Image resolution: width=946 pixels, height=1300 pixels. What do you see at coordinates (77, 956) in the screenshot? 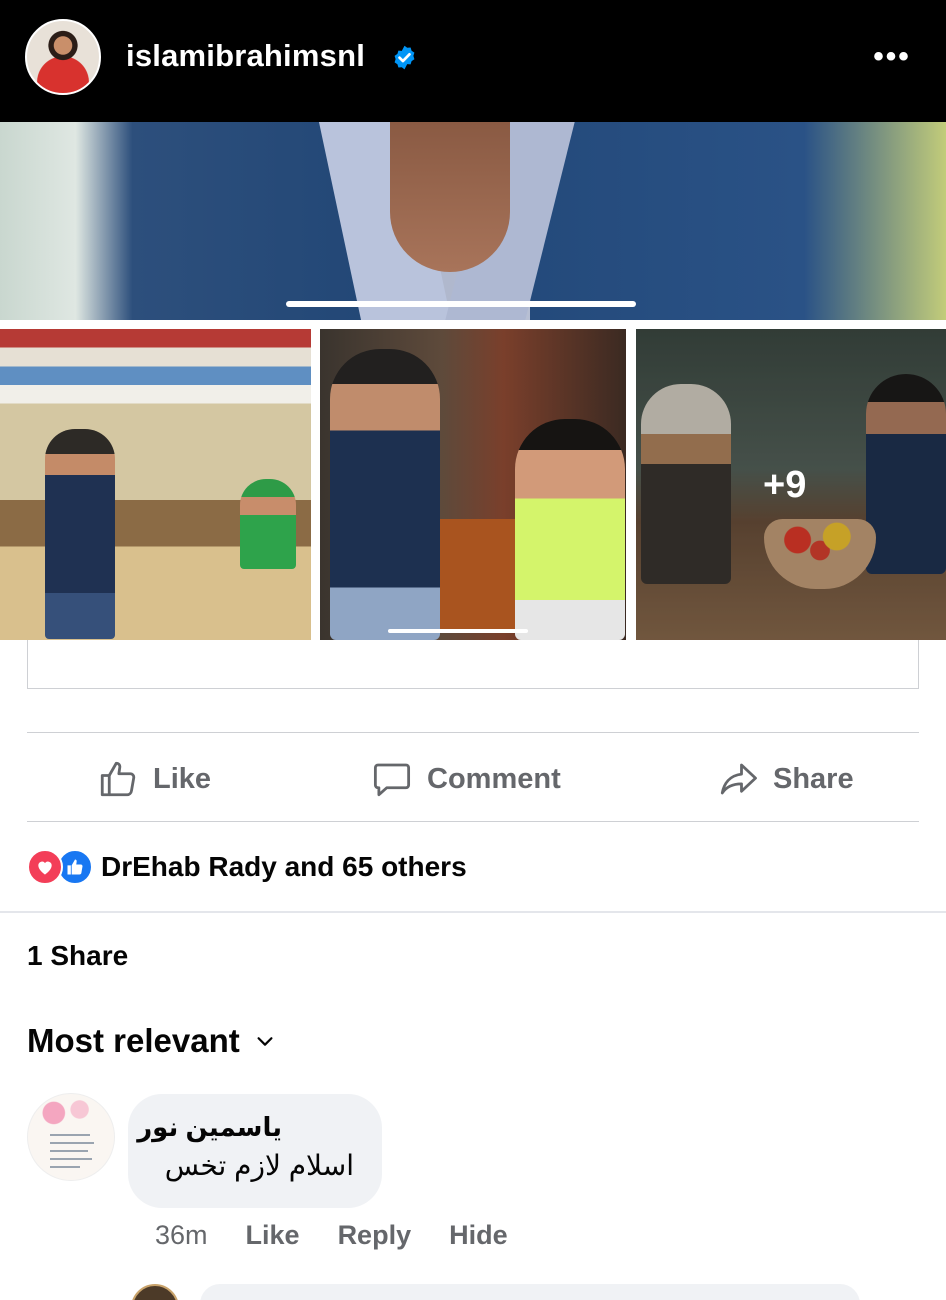
I see `share-count: 1 Share` at bounding box center [77, 956].